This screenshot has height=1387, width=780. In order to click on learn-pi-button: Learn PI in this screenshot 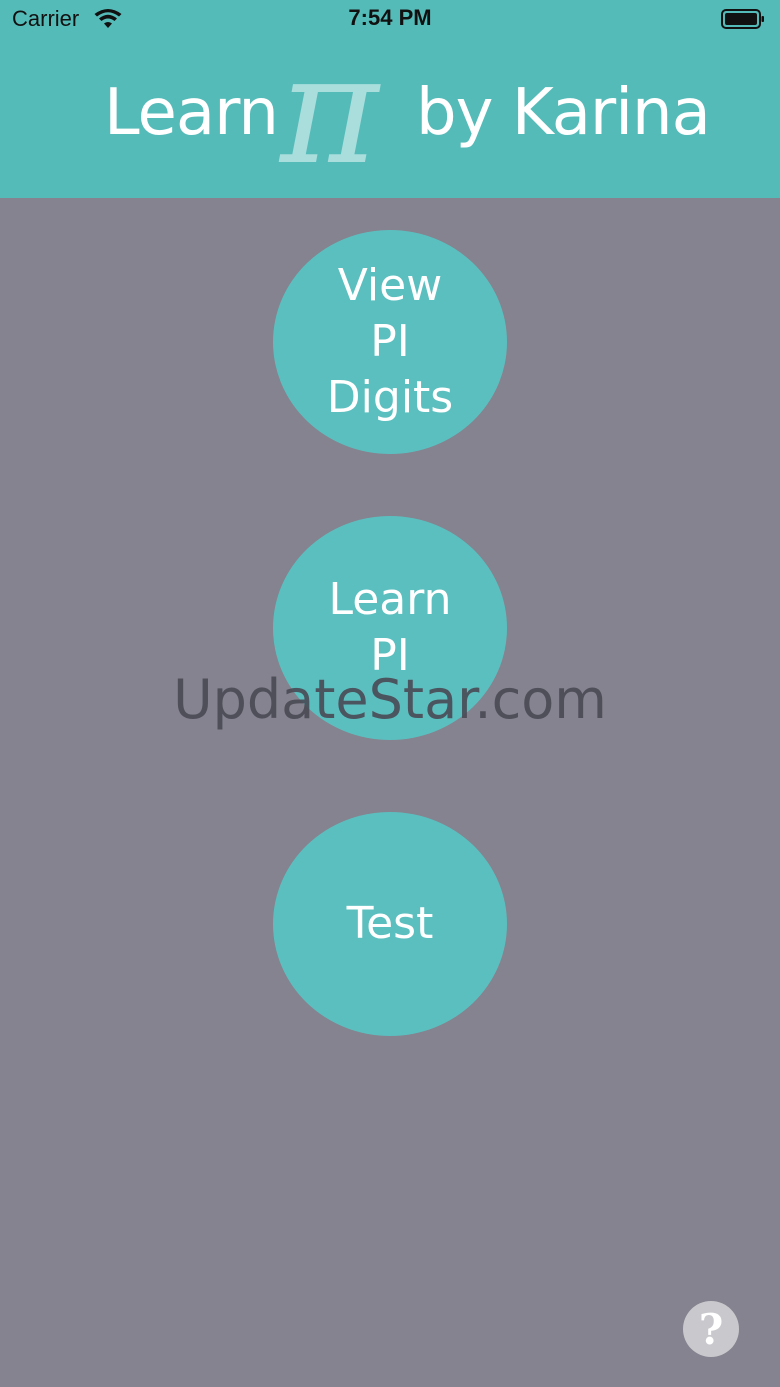, I will do `click(390, 628)`.